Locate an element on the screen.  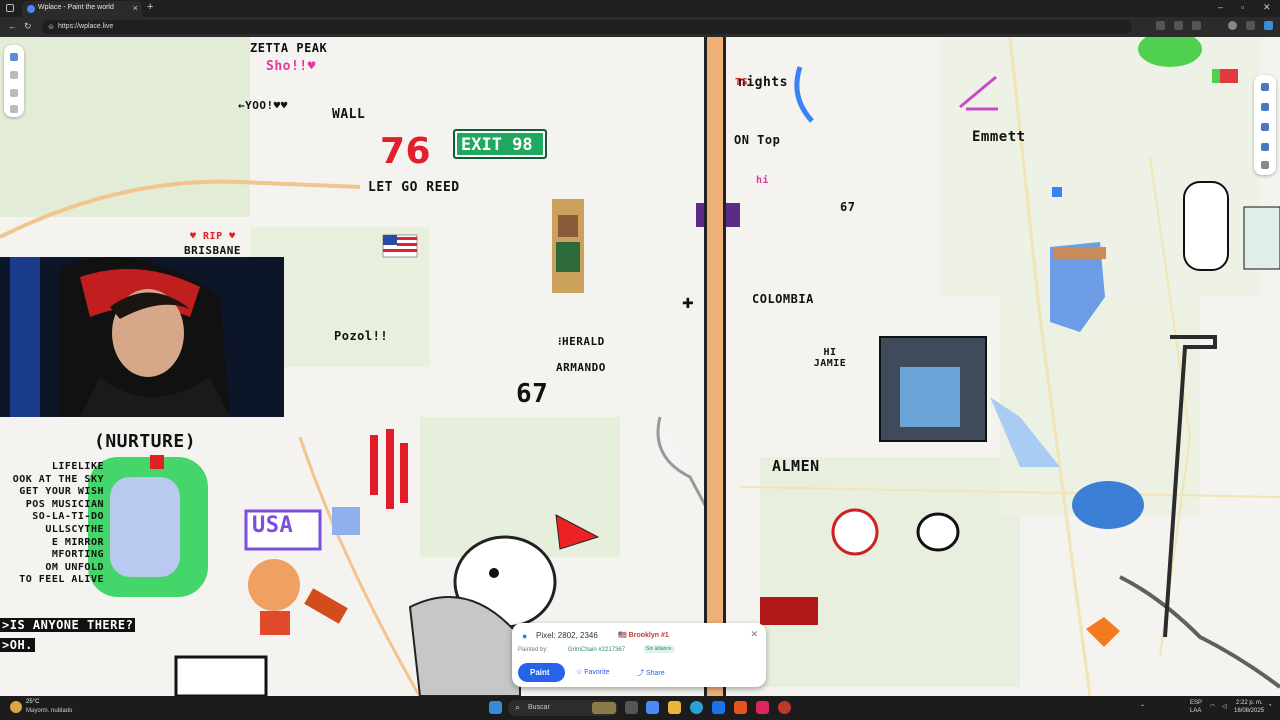
search-map-icon is located at coordinates (1265, 127).